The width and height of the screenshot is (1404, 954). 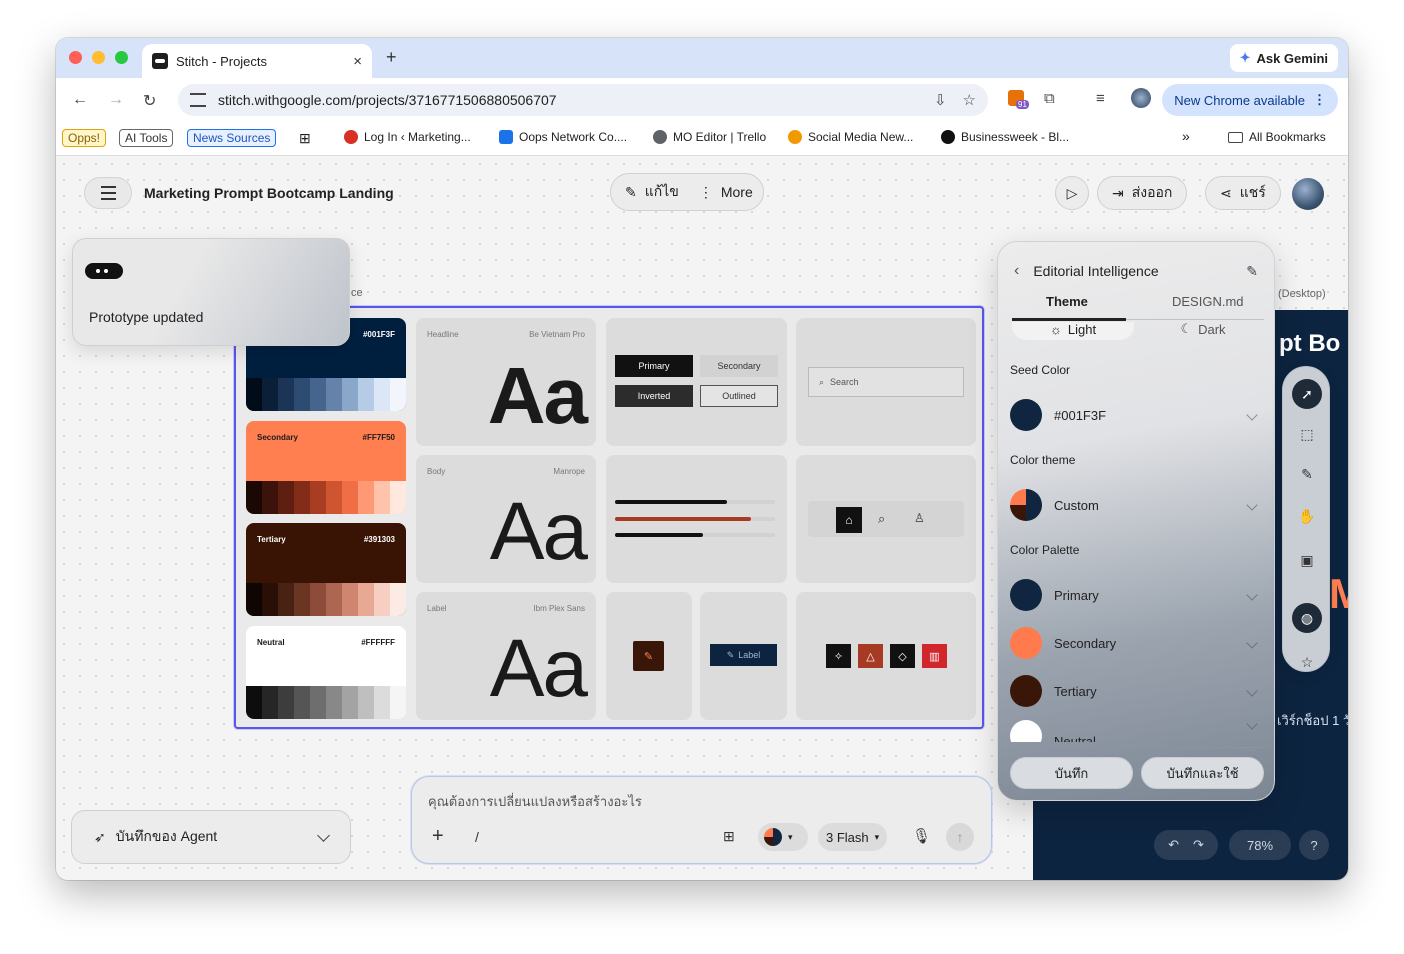 What do you see at coordinates (737, 192) in the screenshot?
I see `more-button: More` at bounding box center [737, 192].